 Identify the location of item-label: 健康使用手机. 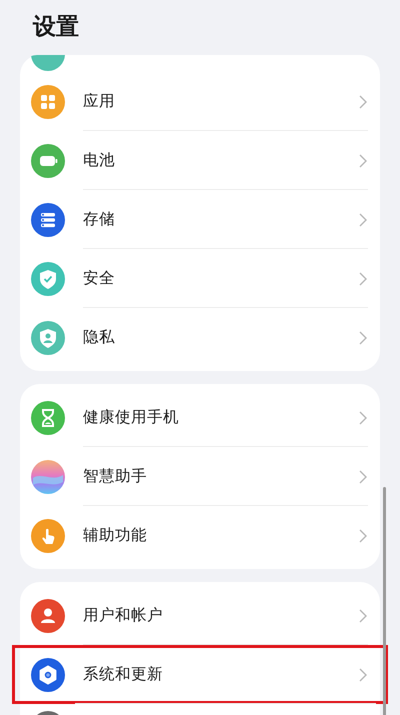
(131, 417).